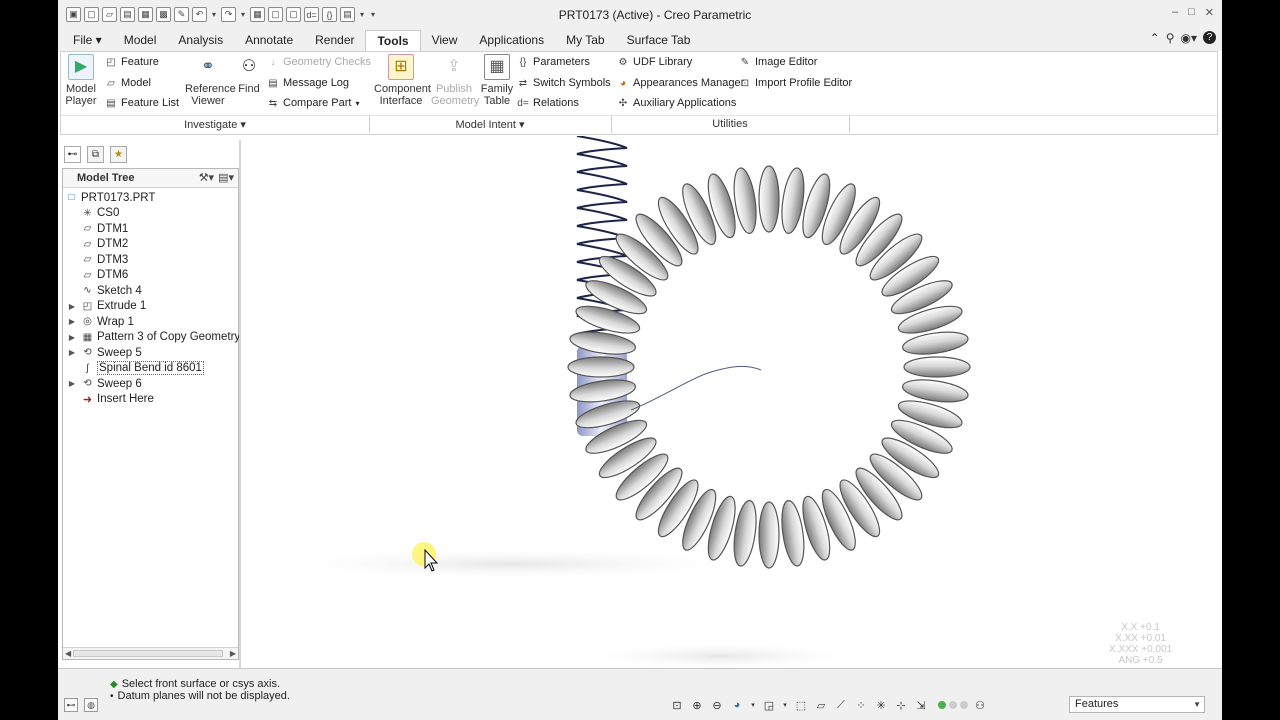  What do you see at coordinates (778, 62) in the screenshot?
I see `image-editor-button: ✎ Image Editor` at bounding box center [778, 62].